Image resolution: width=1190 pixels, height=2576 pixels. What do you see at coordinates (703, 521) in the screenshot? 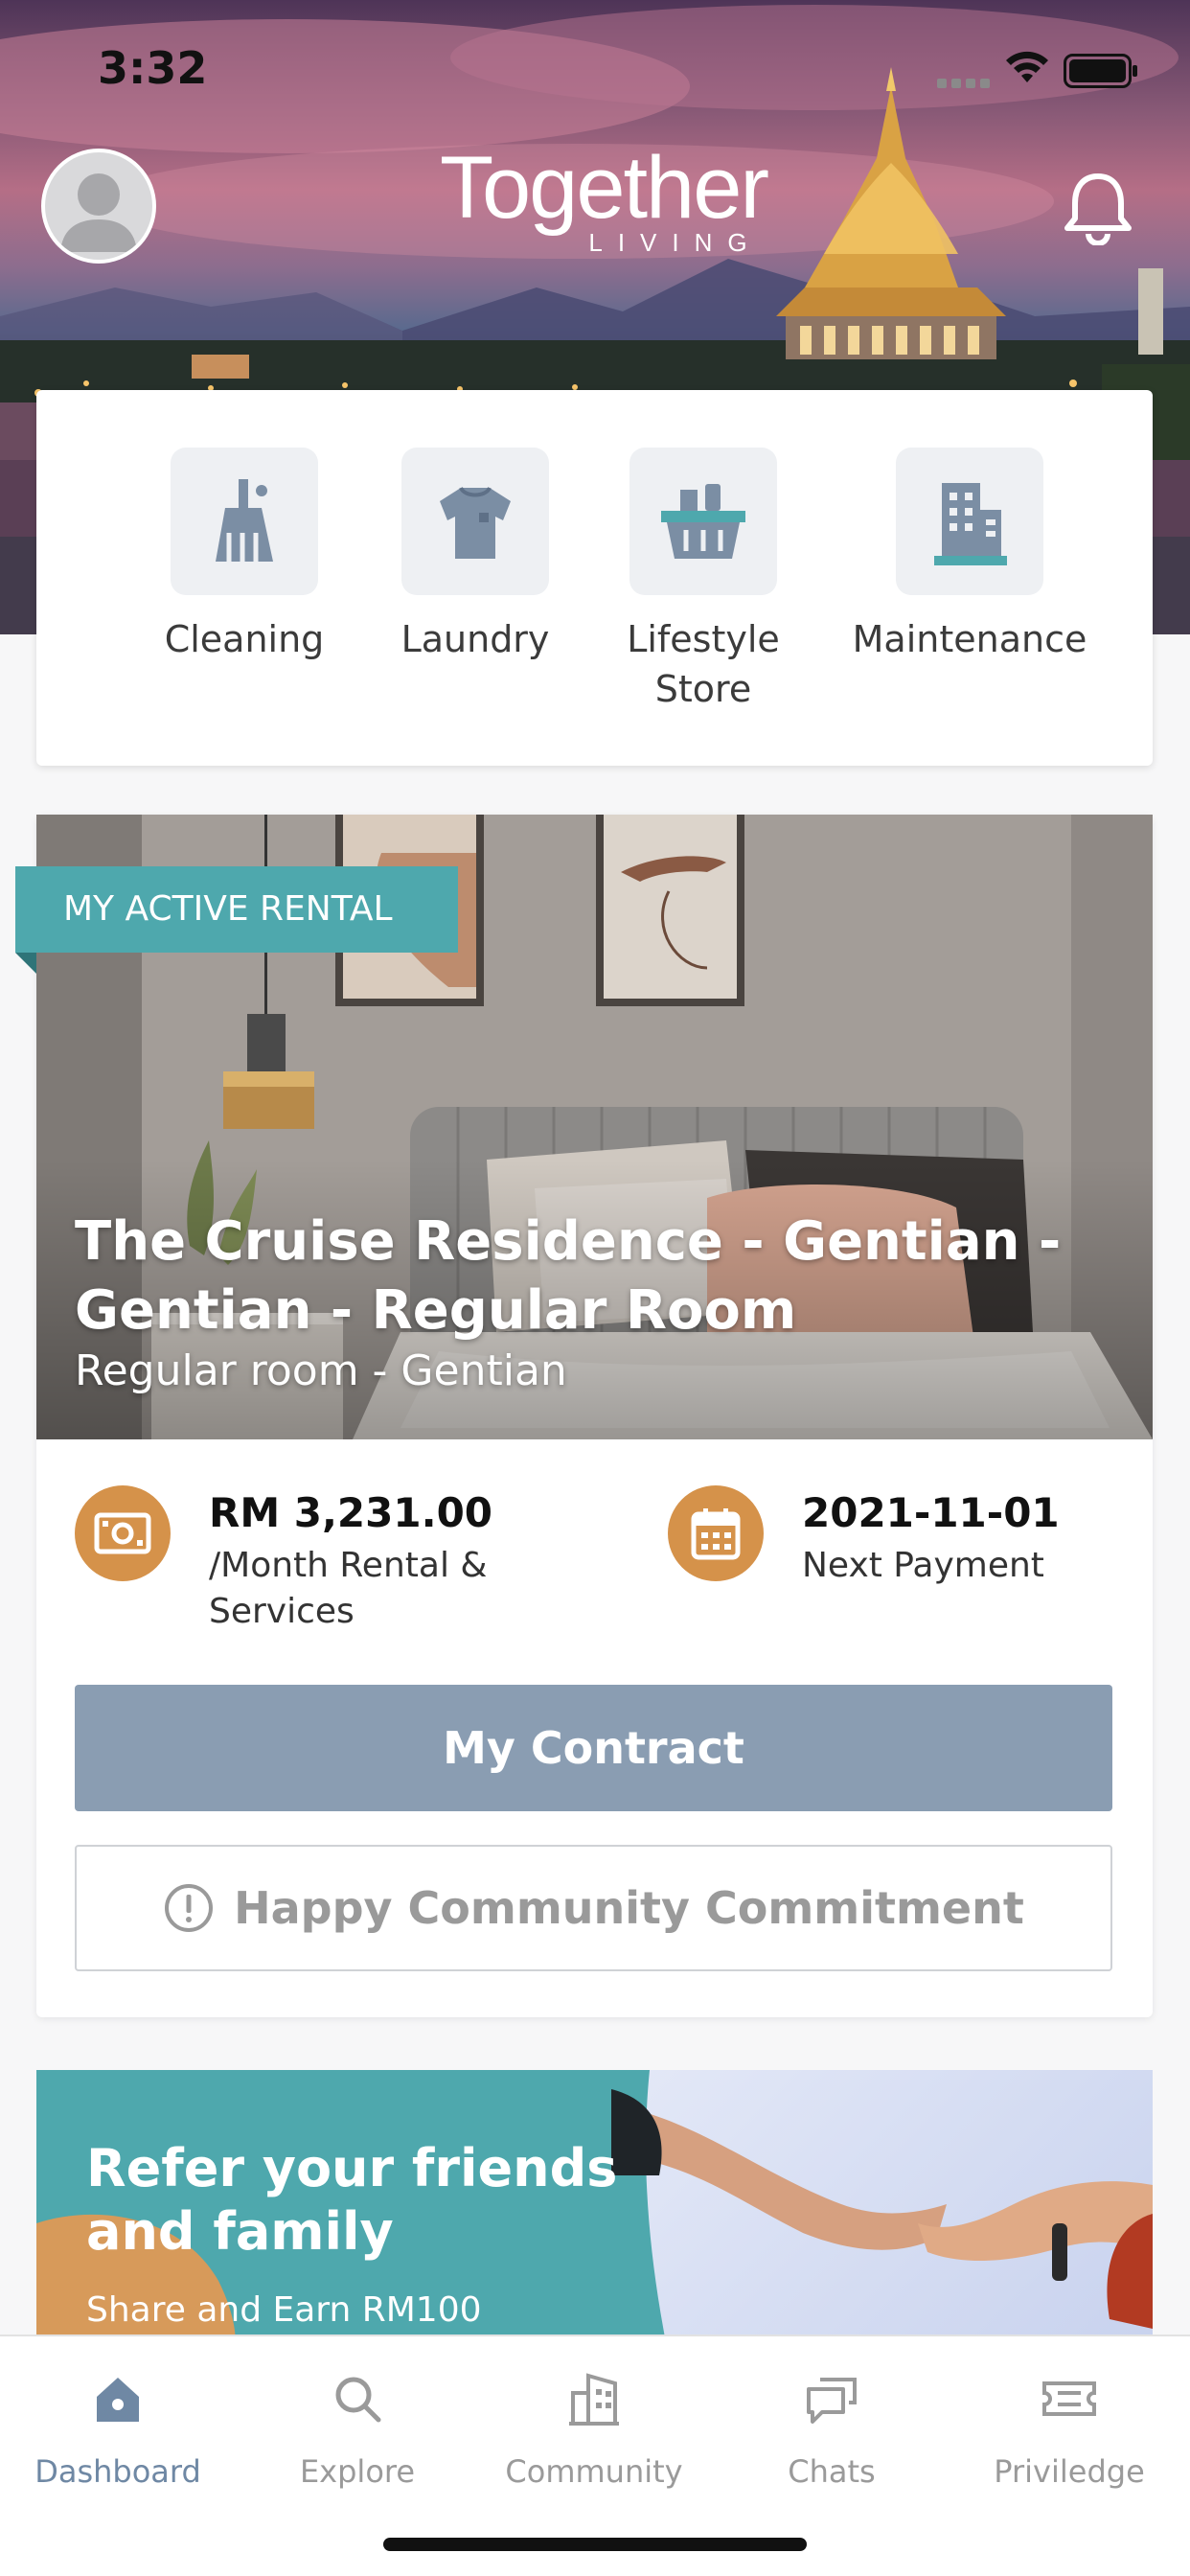
I see `basket-icon` at bounding box center [703, 521].